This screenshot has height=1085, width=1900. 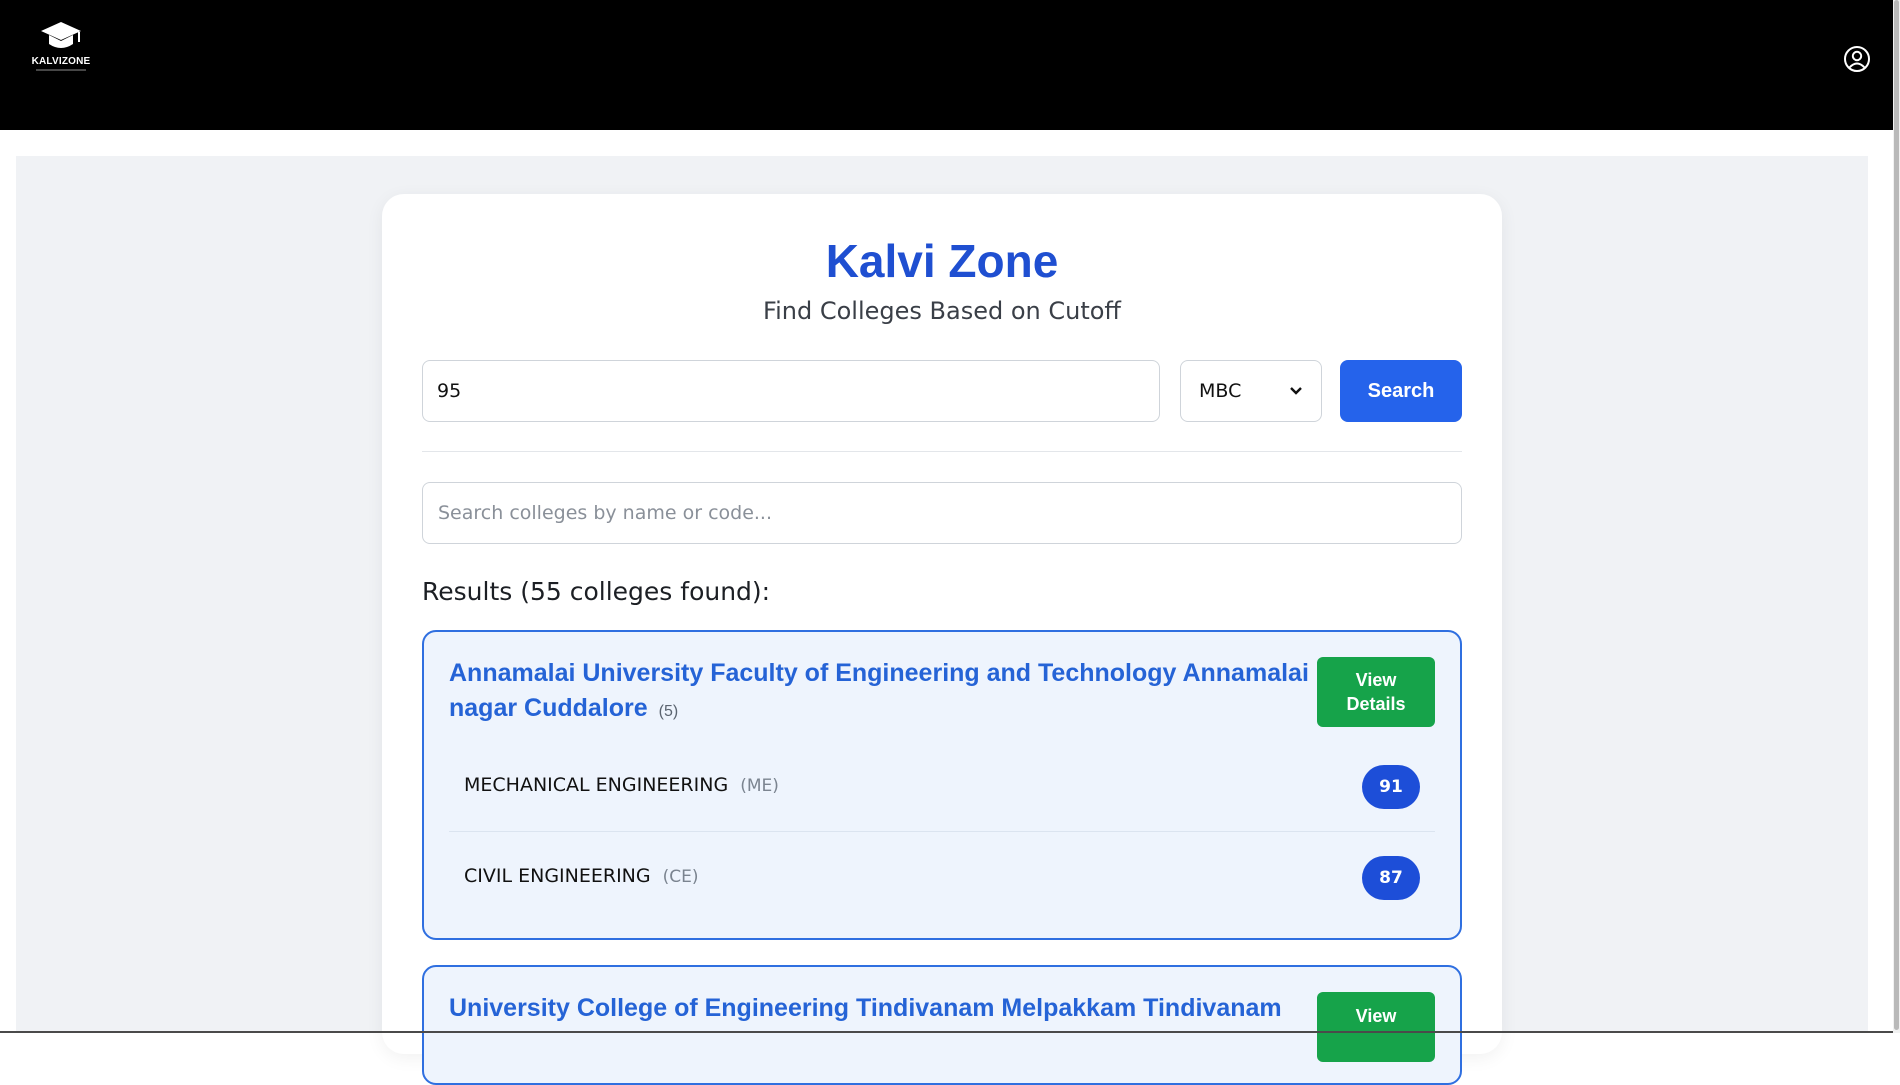 What do you see at coordinates (942, 878) in the screenshot?
I see `course-row: CIVIL ENGINEERING (CE) 87` at bounding box center [942, 878].